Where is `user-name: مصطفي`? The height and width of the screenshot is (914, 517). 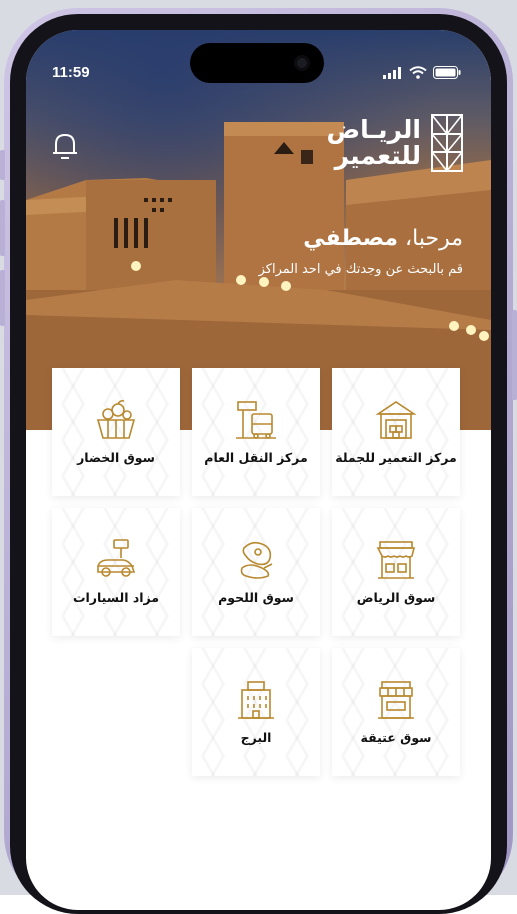 user-name: مصطفي is located at coordinates (351, 238).